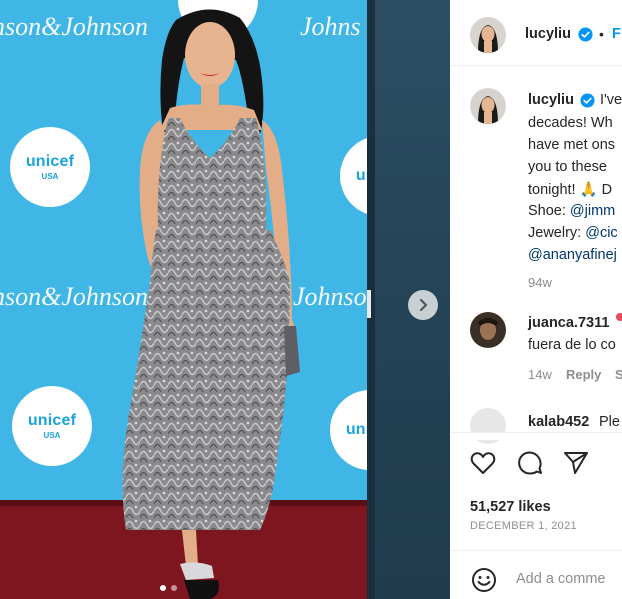 The image size is (622, 599). I want to click on share-button, so click(576, 463).